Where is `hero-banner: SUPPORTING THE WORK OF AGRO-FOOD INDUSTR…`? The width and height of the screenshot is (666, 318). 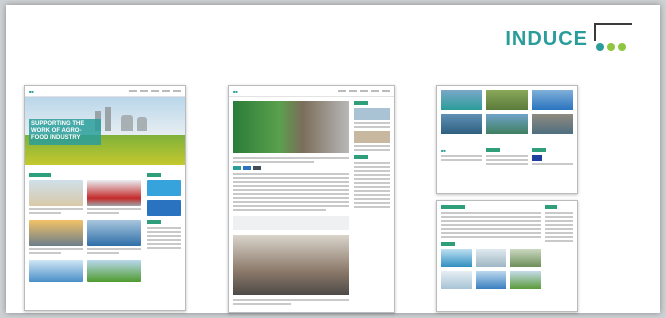 hero-banner: SUPPORTING THE WORK OF AGRO-FOOD INDUSTR… is located at coordinates (105, 131).